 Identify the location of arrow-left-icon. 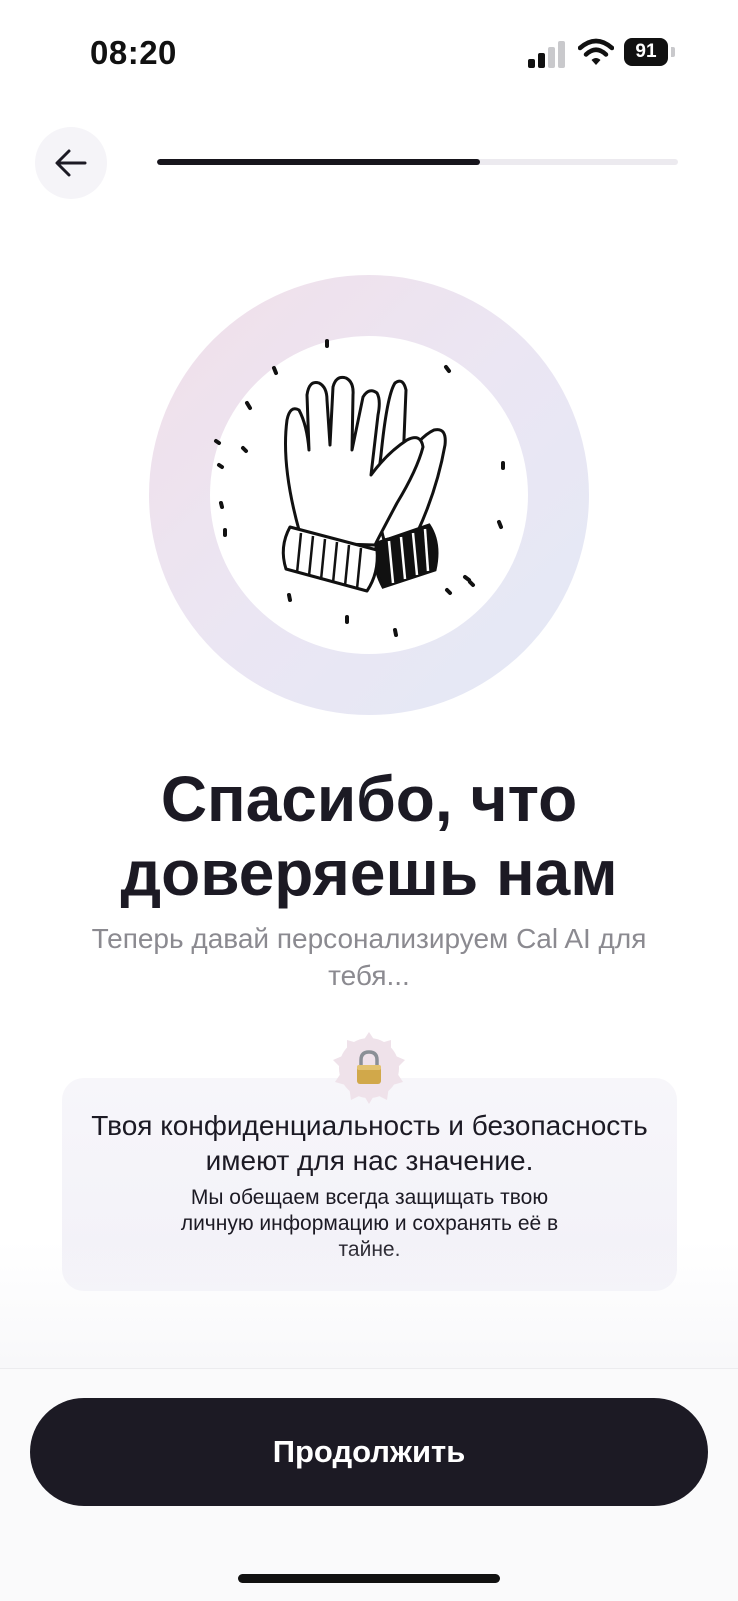
(71, 163).